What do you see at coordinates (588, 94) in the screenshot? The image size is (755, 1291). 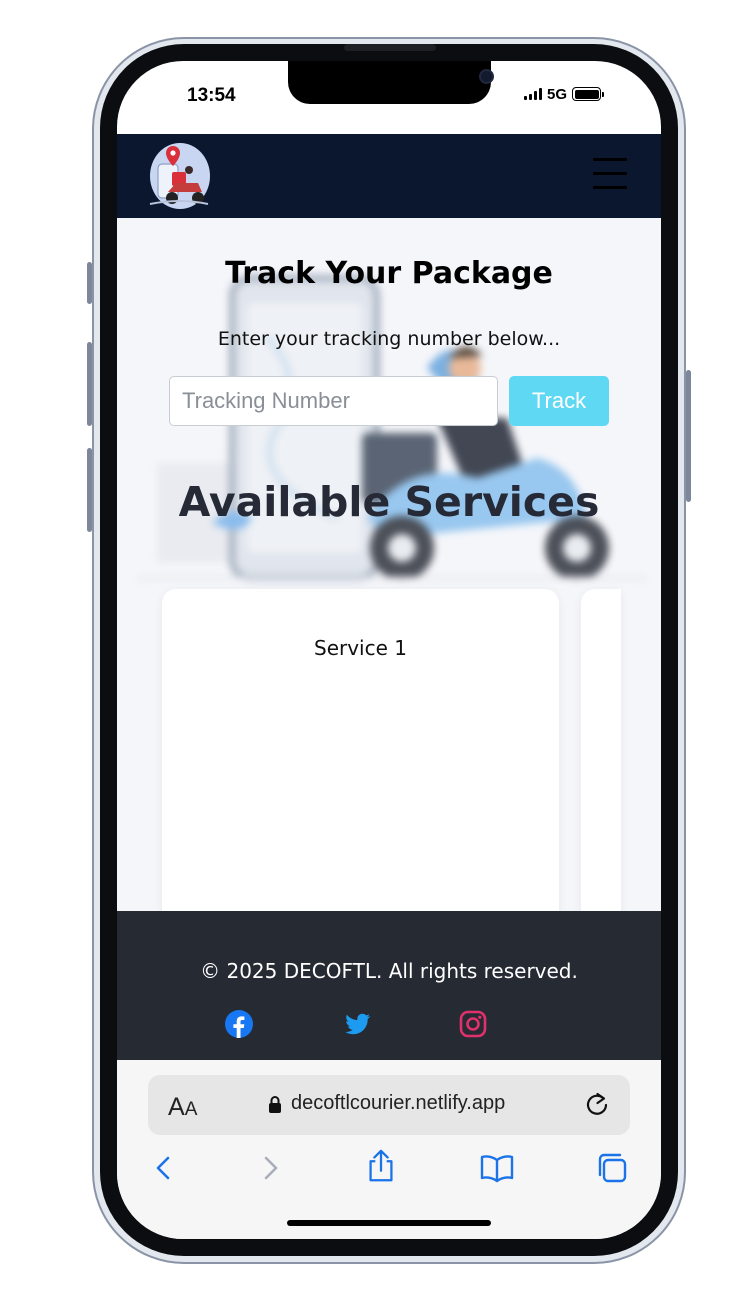 I see `battery-icon` at bounding box center [588, 94].